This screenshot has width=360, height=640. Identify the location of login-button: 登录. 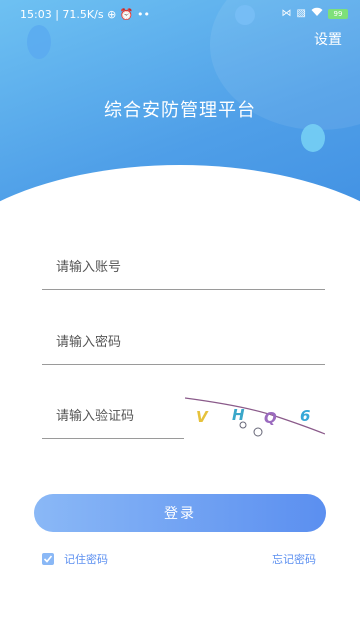
(180, 513).